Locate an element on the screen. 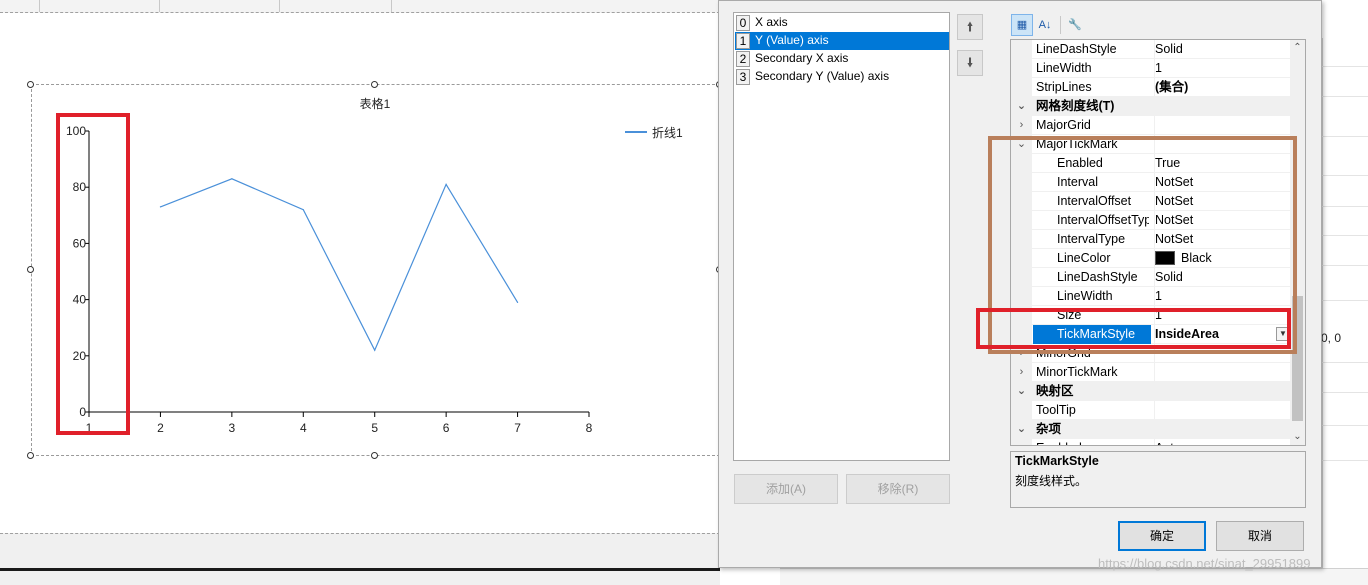  property-value-text: 1 is located at coordinates (1158, 68).